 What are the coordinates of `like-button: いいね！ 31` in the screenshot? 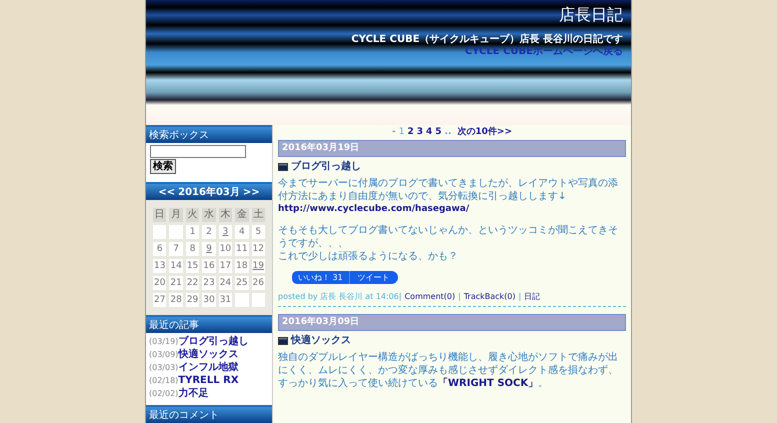 It's located at (321, 277).